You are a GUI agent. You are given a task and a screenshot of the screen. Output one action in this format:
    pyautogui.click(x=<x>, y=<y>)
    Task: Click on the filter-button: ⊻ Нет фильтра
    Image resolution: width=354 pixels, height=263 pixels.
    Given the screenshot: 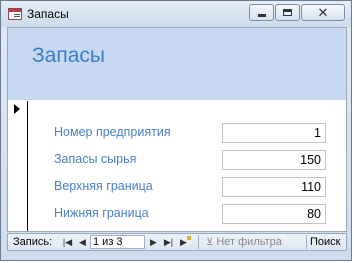 What is the action you would take?
    pyautogui.click(x=244, y=242)
    